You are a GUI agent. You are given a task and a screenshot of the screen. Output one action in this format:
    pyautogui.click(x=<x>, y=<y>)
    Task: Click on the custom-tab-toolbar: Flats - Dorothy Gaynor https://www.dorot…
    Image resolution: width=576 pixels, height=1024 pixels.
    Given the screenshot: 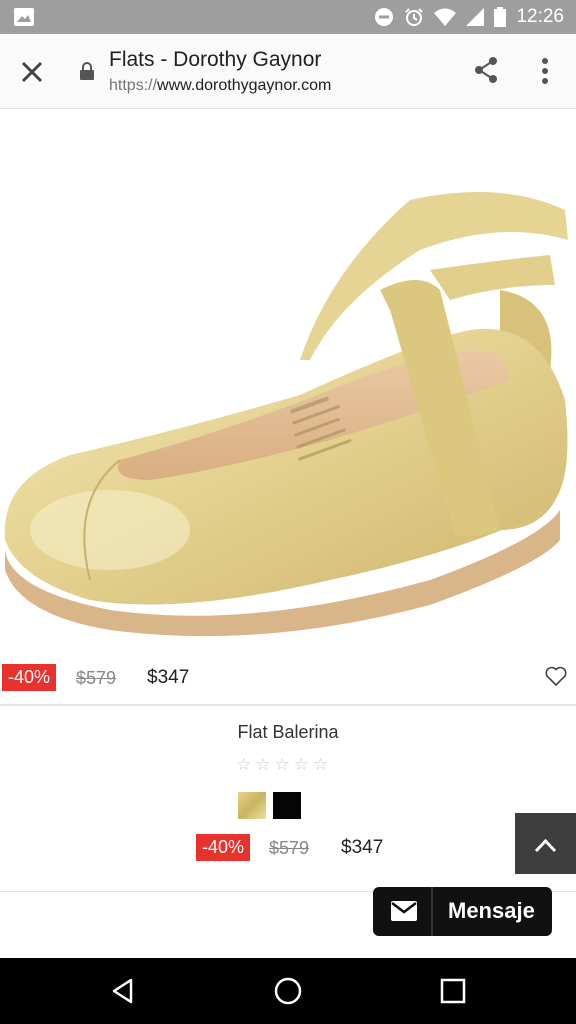 What is the action you would take?
    pyautogui.click(x=288, y=71)
    